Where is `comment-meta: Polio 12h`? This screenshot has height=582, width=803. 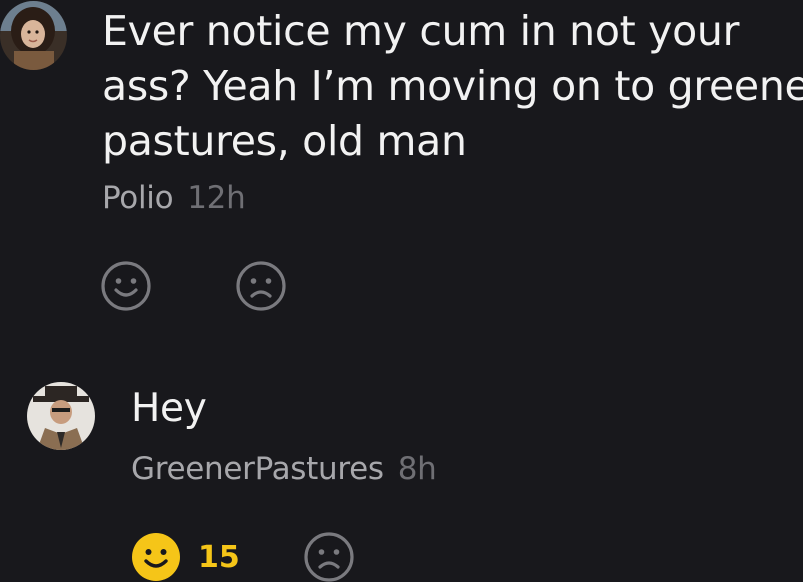 comment-meta: Polio 12h is located at coordinates (174, 198).